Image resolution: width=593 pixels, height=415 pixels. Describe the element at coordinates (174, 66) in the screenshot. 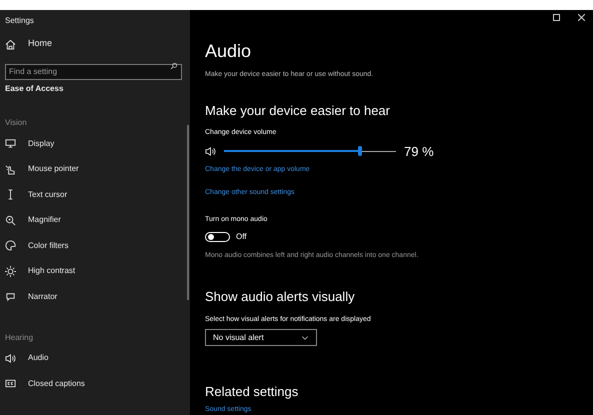

I see `search-icon` at that location.